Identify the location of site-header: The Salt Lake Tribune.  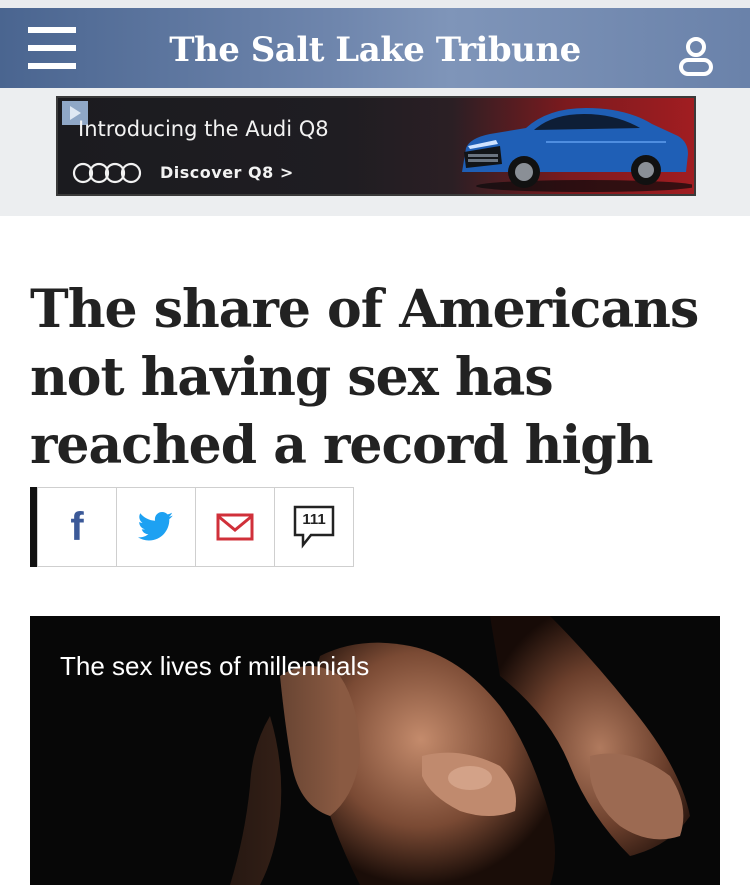
(375, 48).